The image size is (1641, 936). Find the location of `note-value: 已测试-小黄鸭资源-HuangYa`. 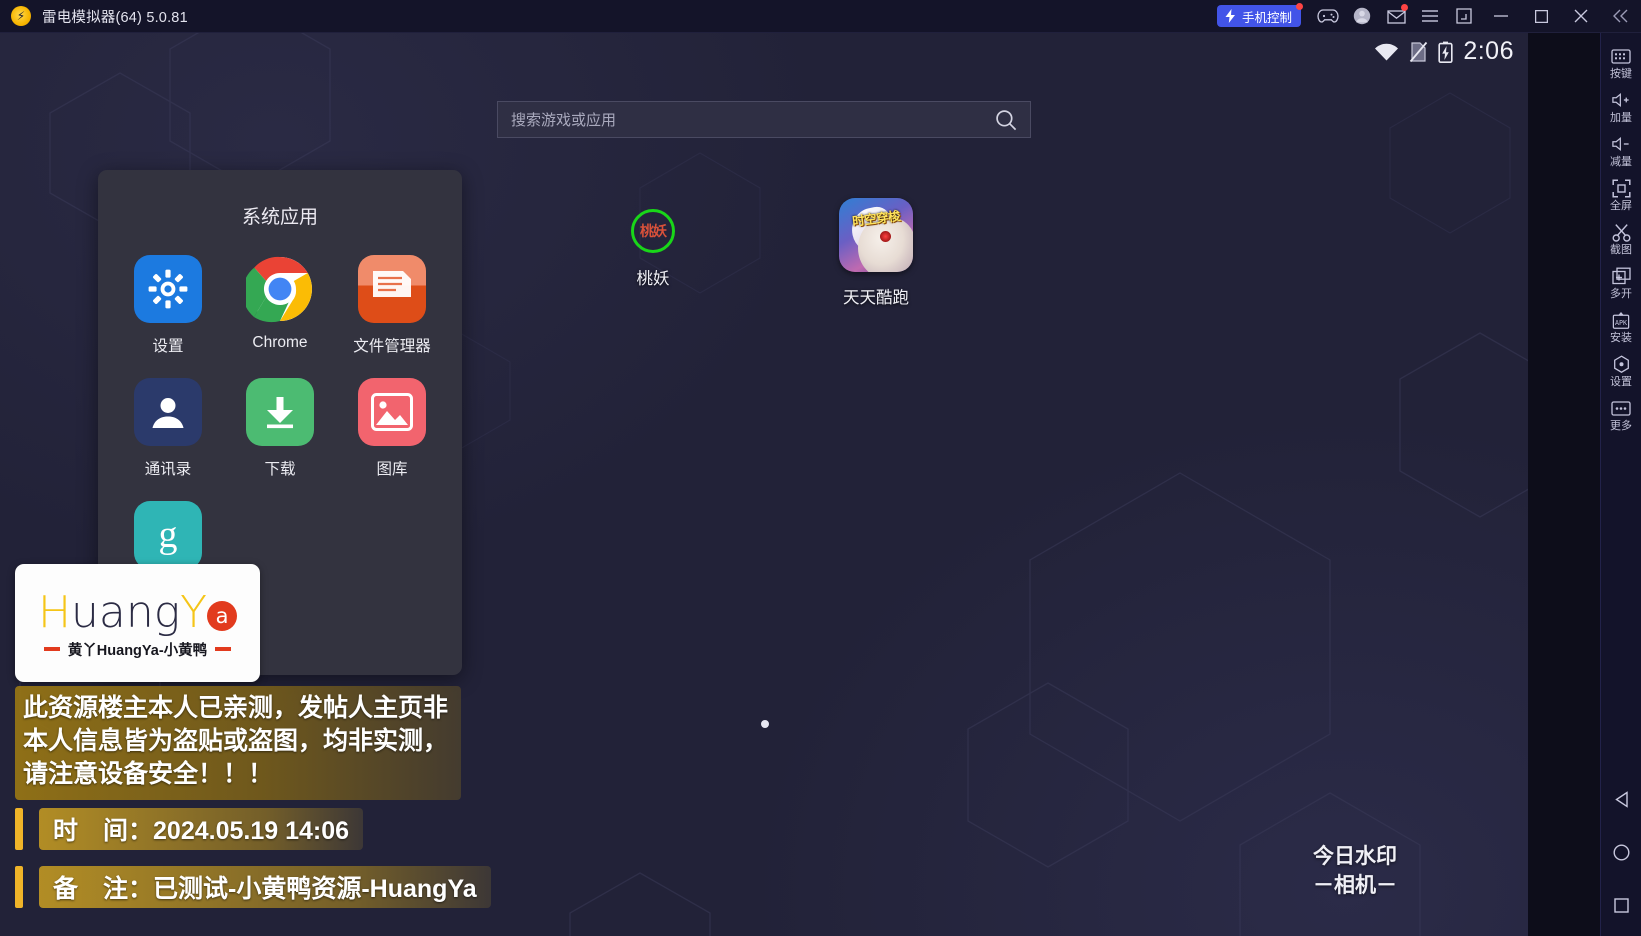

note-value: 已测试-小黄鸭资源-HuangYa is located at coordinates (315, 889).